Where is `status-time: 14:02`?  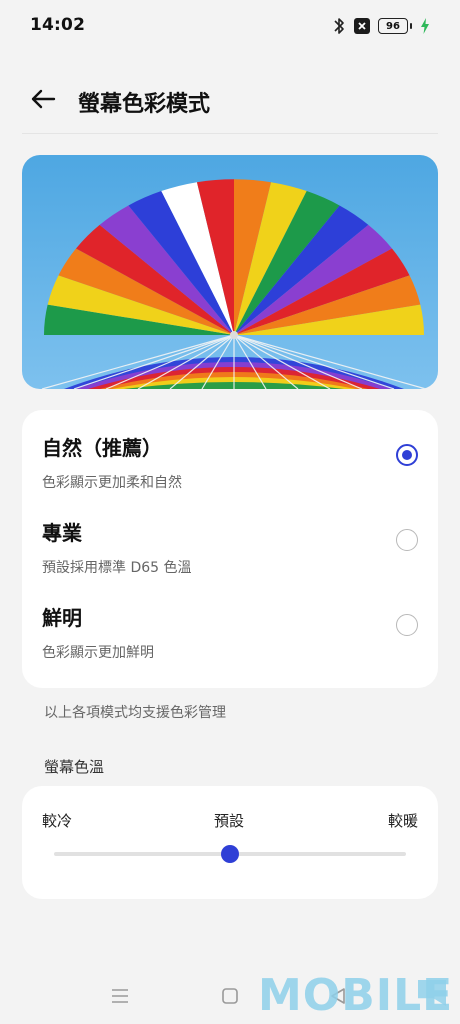
status-time: 14:02 is located at coordinates (58, 25).